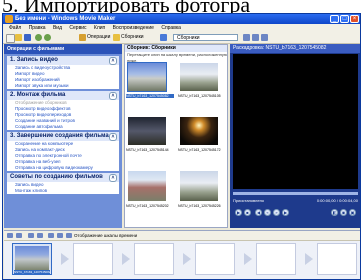 The width and height of the screenshot is (363, 280). I want to click on app-icon, so click(9, 19).